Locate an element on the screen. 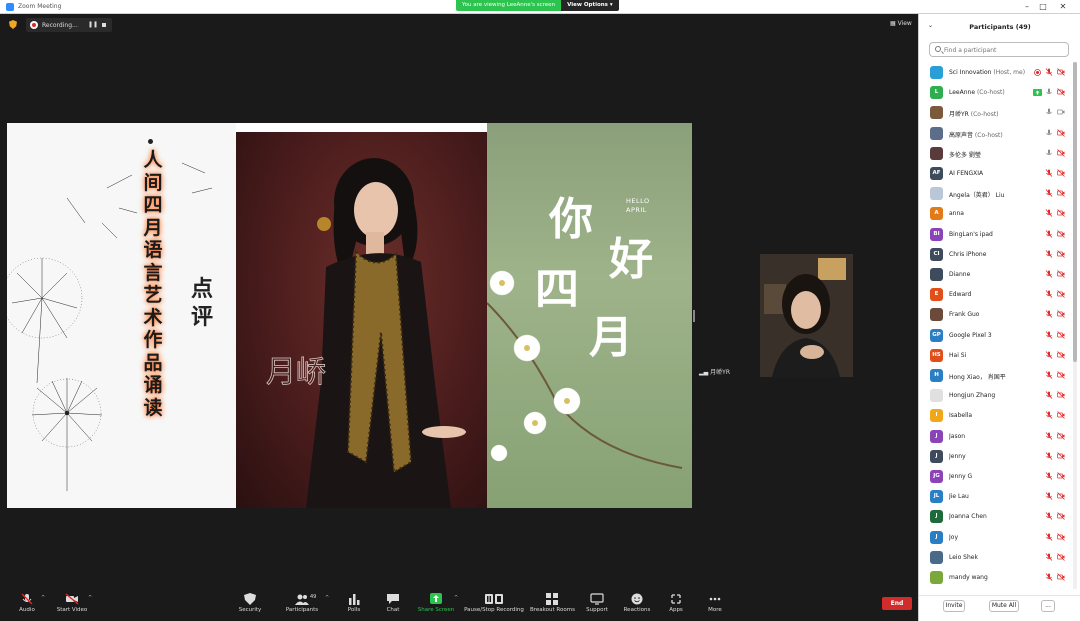 Image resolution: width=1080 pixels, height=621 pixels. participant-row: JG Jenny G is located at coordinates (996, 476).